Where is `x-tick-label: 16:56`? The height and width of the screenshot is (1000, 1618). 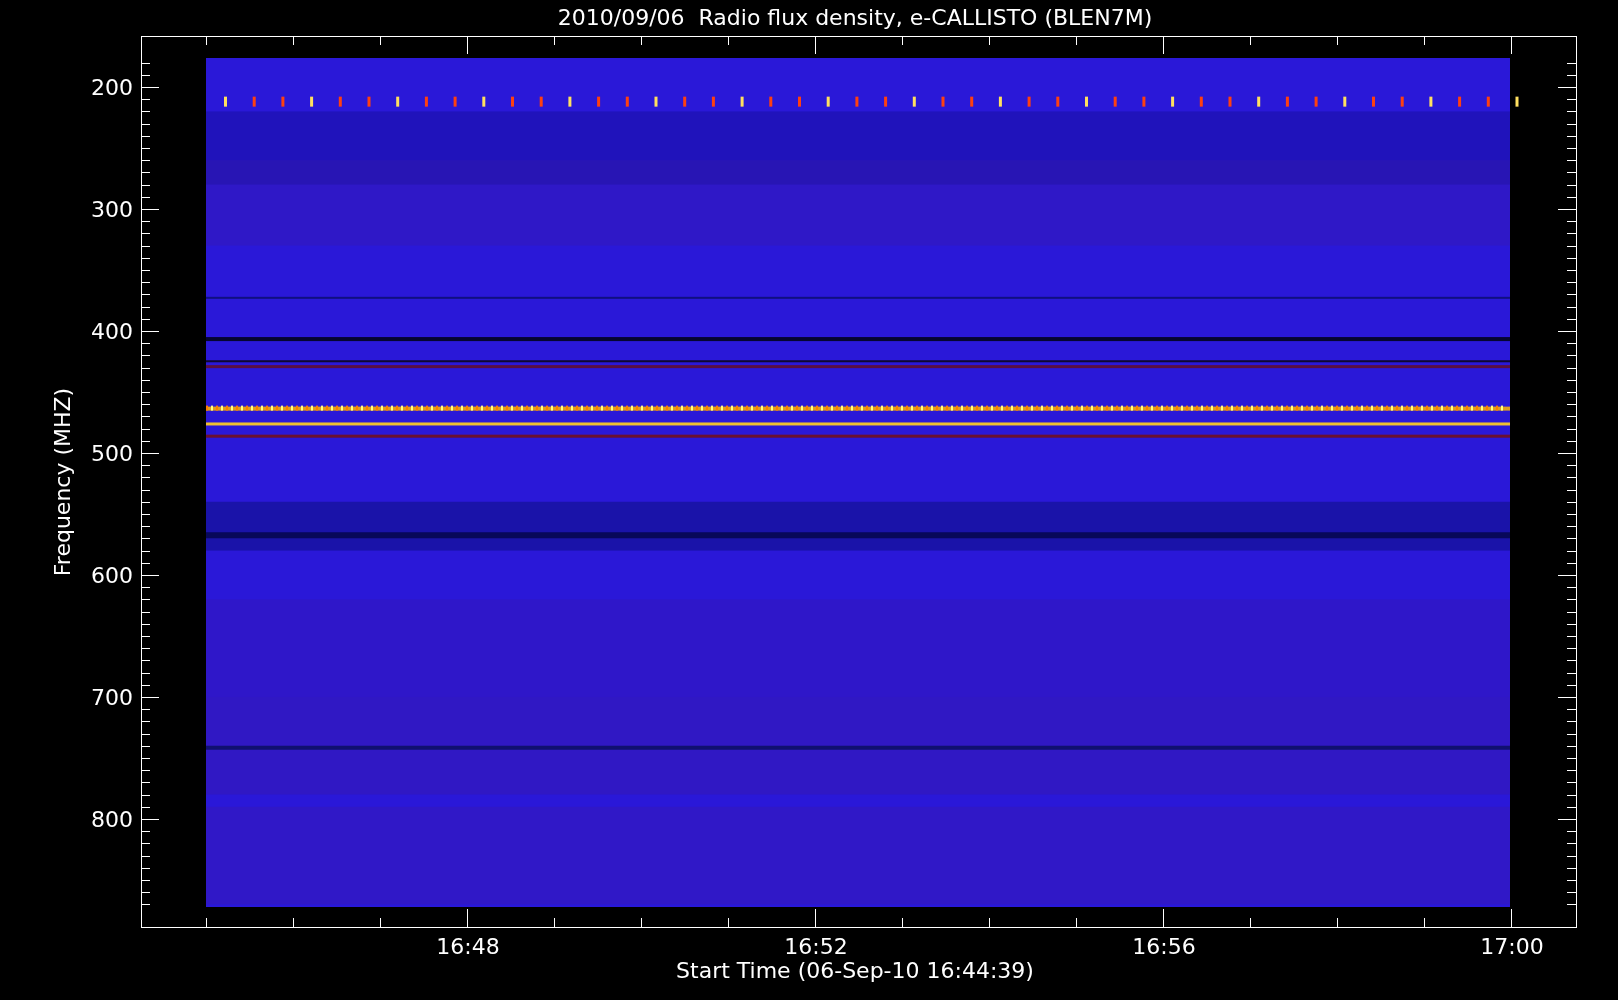 x-tick-label: 16:56 is located at coordinates (1164, 946).